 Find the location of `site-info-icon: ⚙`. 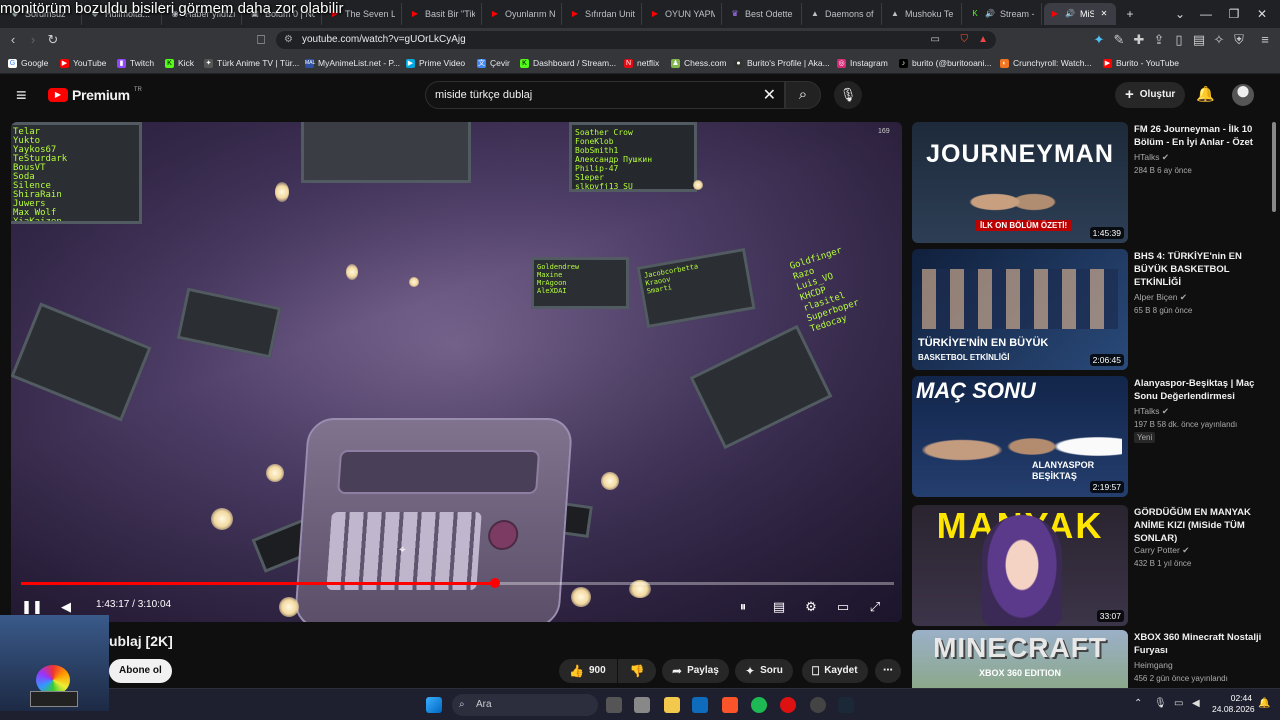

site-info-icon: ⚙ is located at coordinates (288, 40).